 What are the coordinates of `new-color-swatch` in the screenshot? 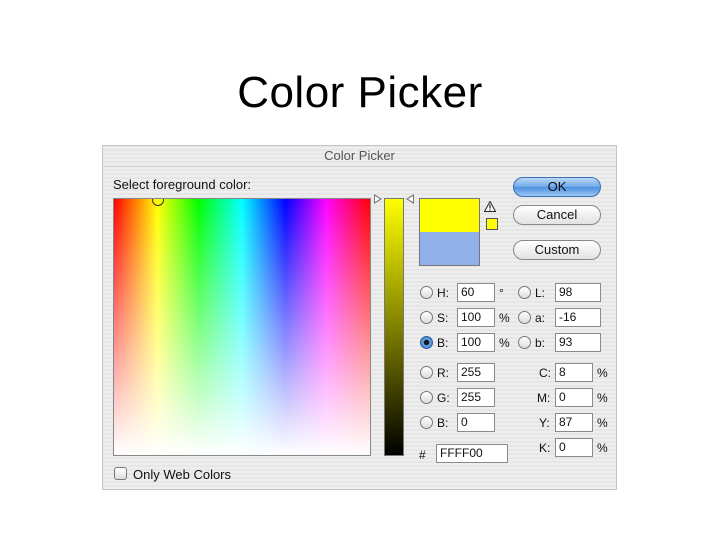 It's located at (449, 215).